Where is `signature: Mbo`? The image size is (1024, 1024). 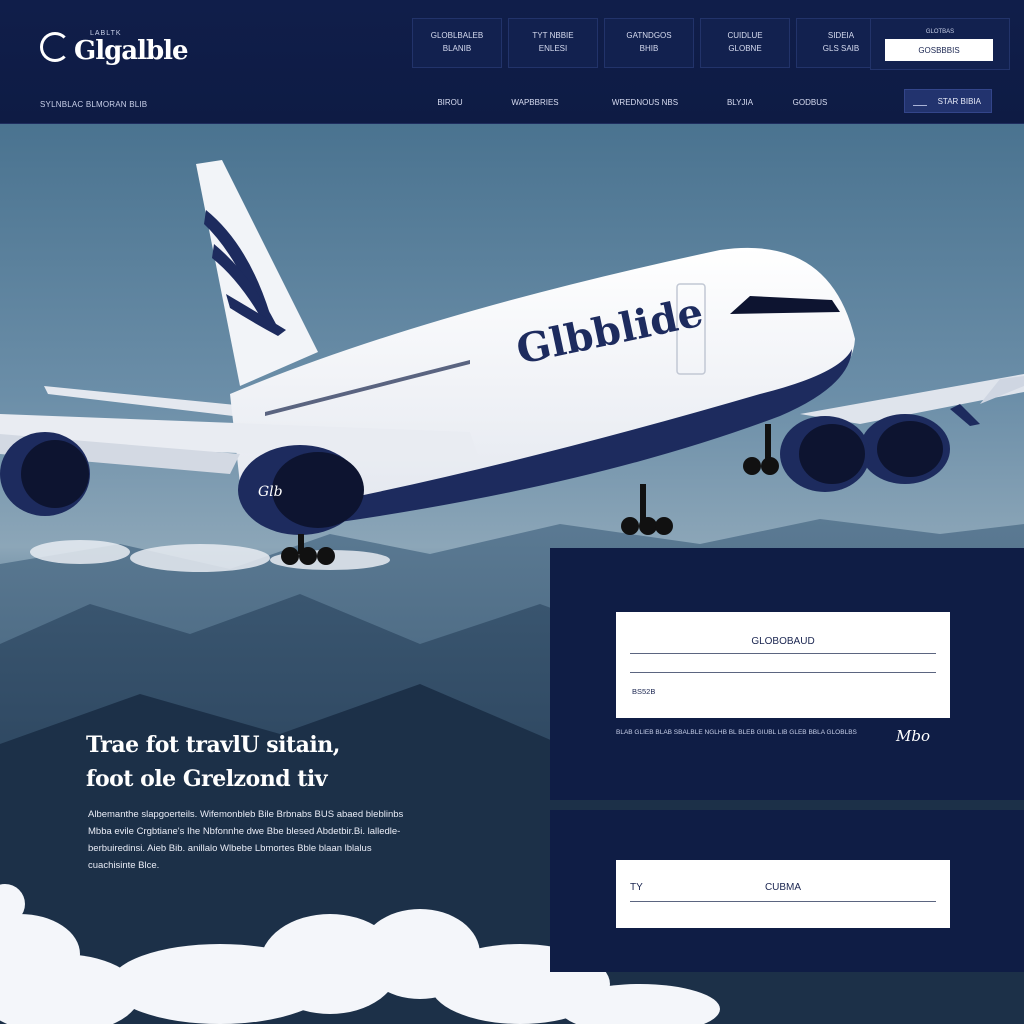
signature: Mbo is located at coordinates (913, 736).